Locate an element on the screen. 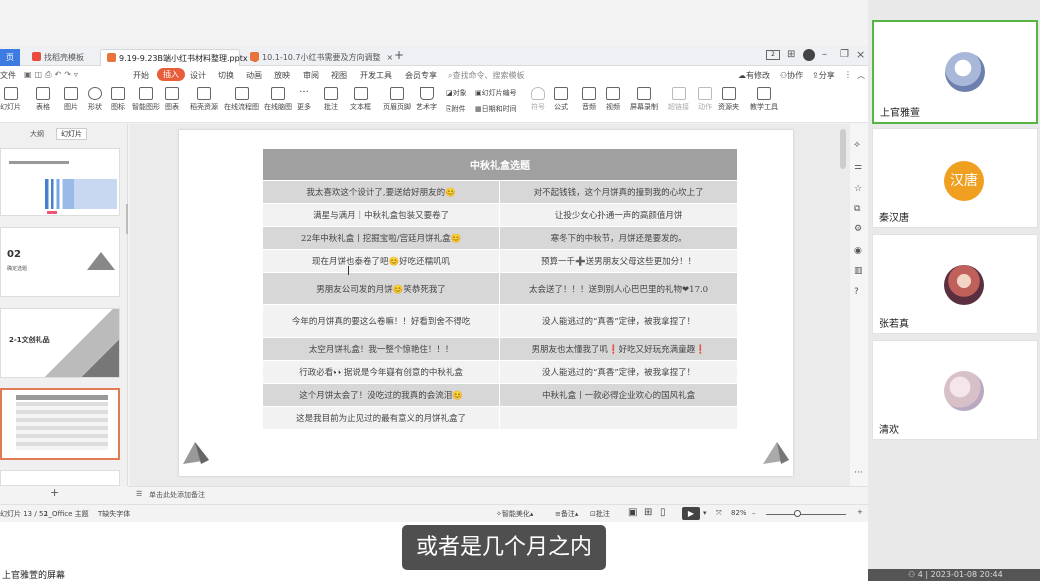 The height and width of the screenshot is (581, 1040). command-search: ⌕查找命令、搜索模板 is located at coordinates (486, 75).